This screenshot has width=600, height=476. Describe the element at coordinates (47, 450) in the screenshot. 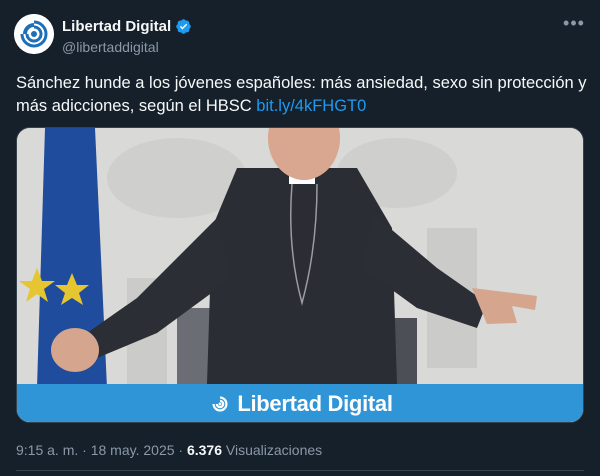

I see `tweet-time: 9:15 a. m.` at that location.